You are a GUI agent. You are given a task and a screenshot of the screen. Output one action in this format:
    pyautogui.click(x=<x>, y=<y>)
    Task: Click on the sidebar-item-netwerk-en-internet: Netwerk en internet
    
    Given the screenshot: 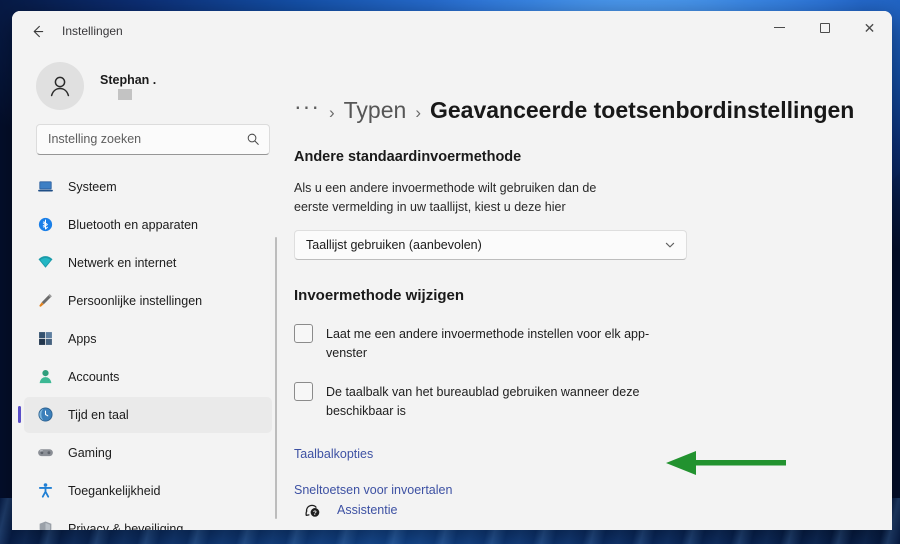 What is the action you would take?
    pyautogui.click(x=148, y=263)
    